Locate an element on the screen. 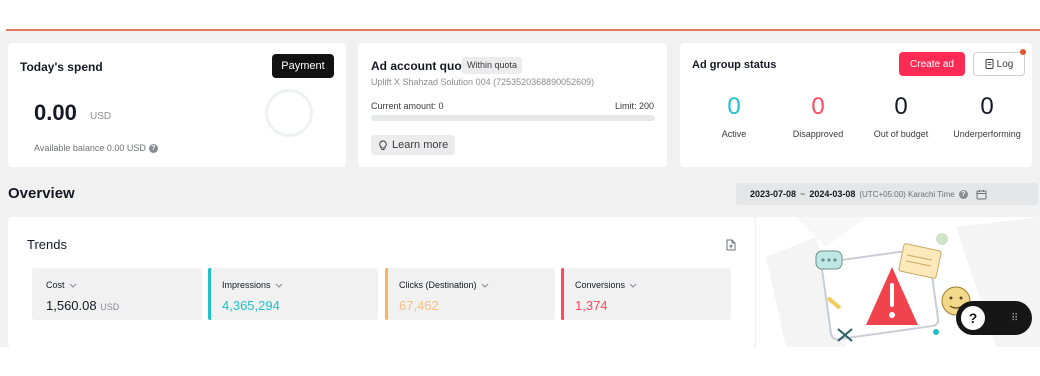 This screenshot has width=1040, height=376. learn-more-label: Learn more is located at coordinates (420, 145).